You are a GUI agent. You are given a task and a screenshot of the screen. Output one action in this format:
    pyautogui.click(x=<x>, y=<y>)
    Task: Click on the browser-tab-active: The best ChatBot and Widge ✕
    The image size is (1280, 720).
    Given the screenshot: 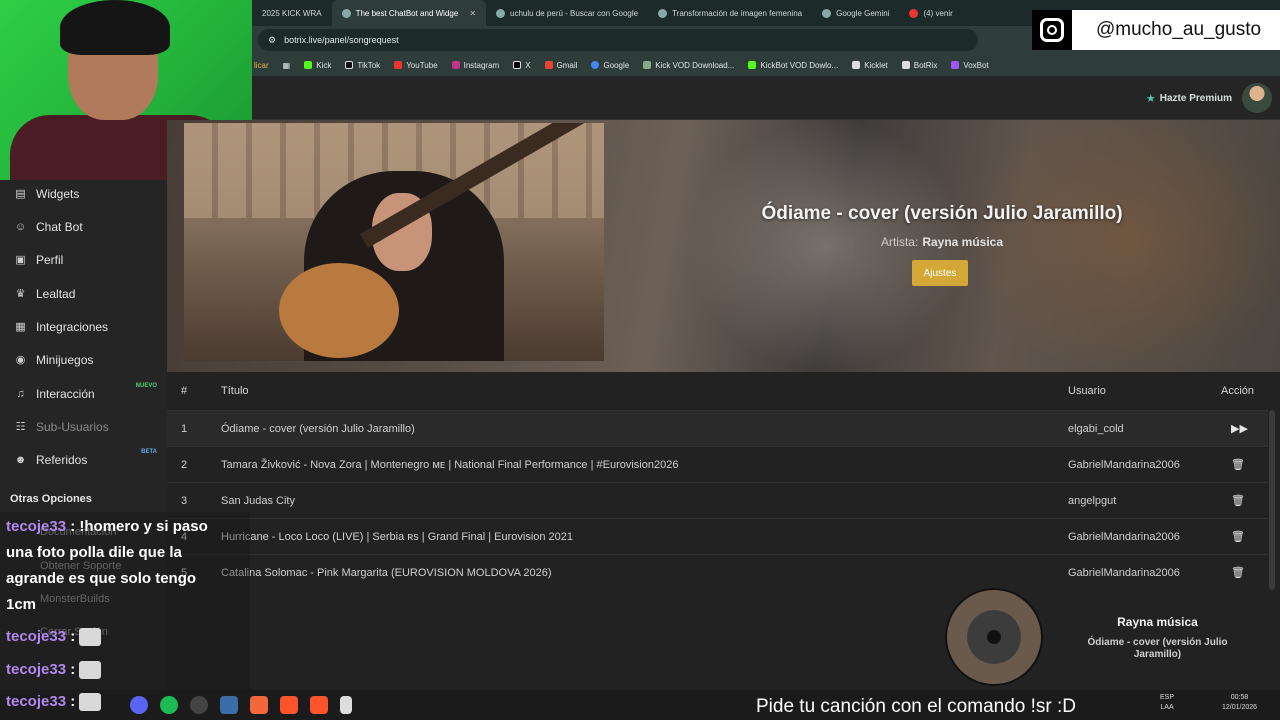 What is the action you would take?
    pyautogui.click(x=409, y=13)
    